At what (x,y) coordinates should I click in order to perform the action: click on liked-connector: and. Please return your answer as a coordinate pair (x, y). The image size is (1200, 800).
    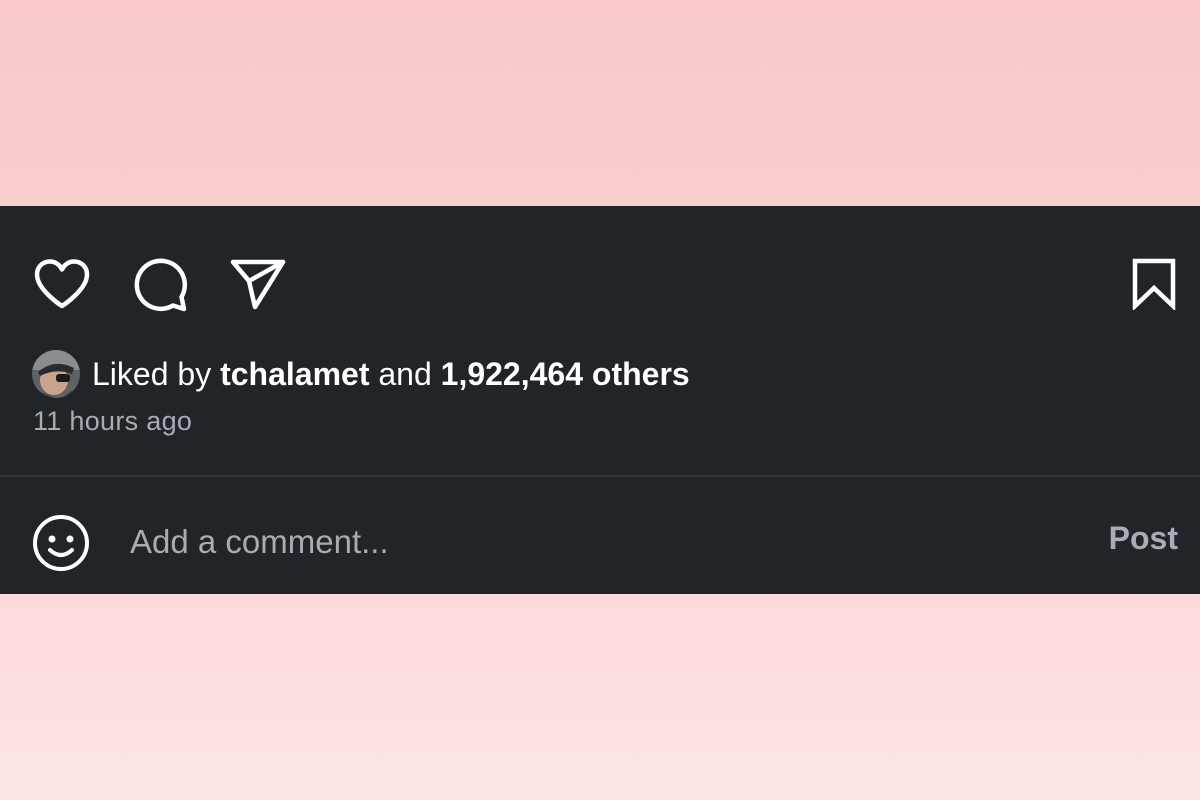
    Looking at the image, I should click on (405, 373).